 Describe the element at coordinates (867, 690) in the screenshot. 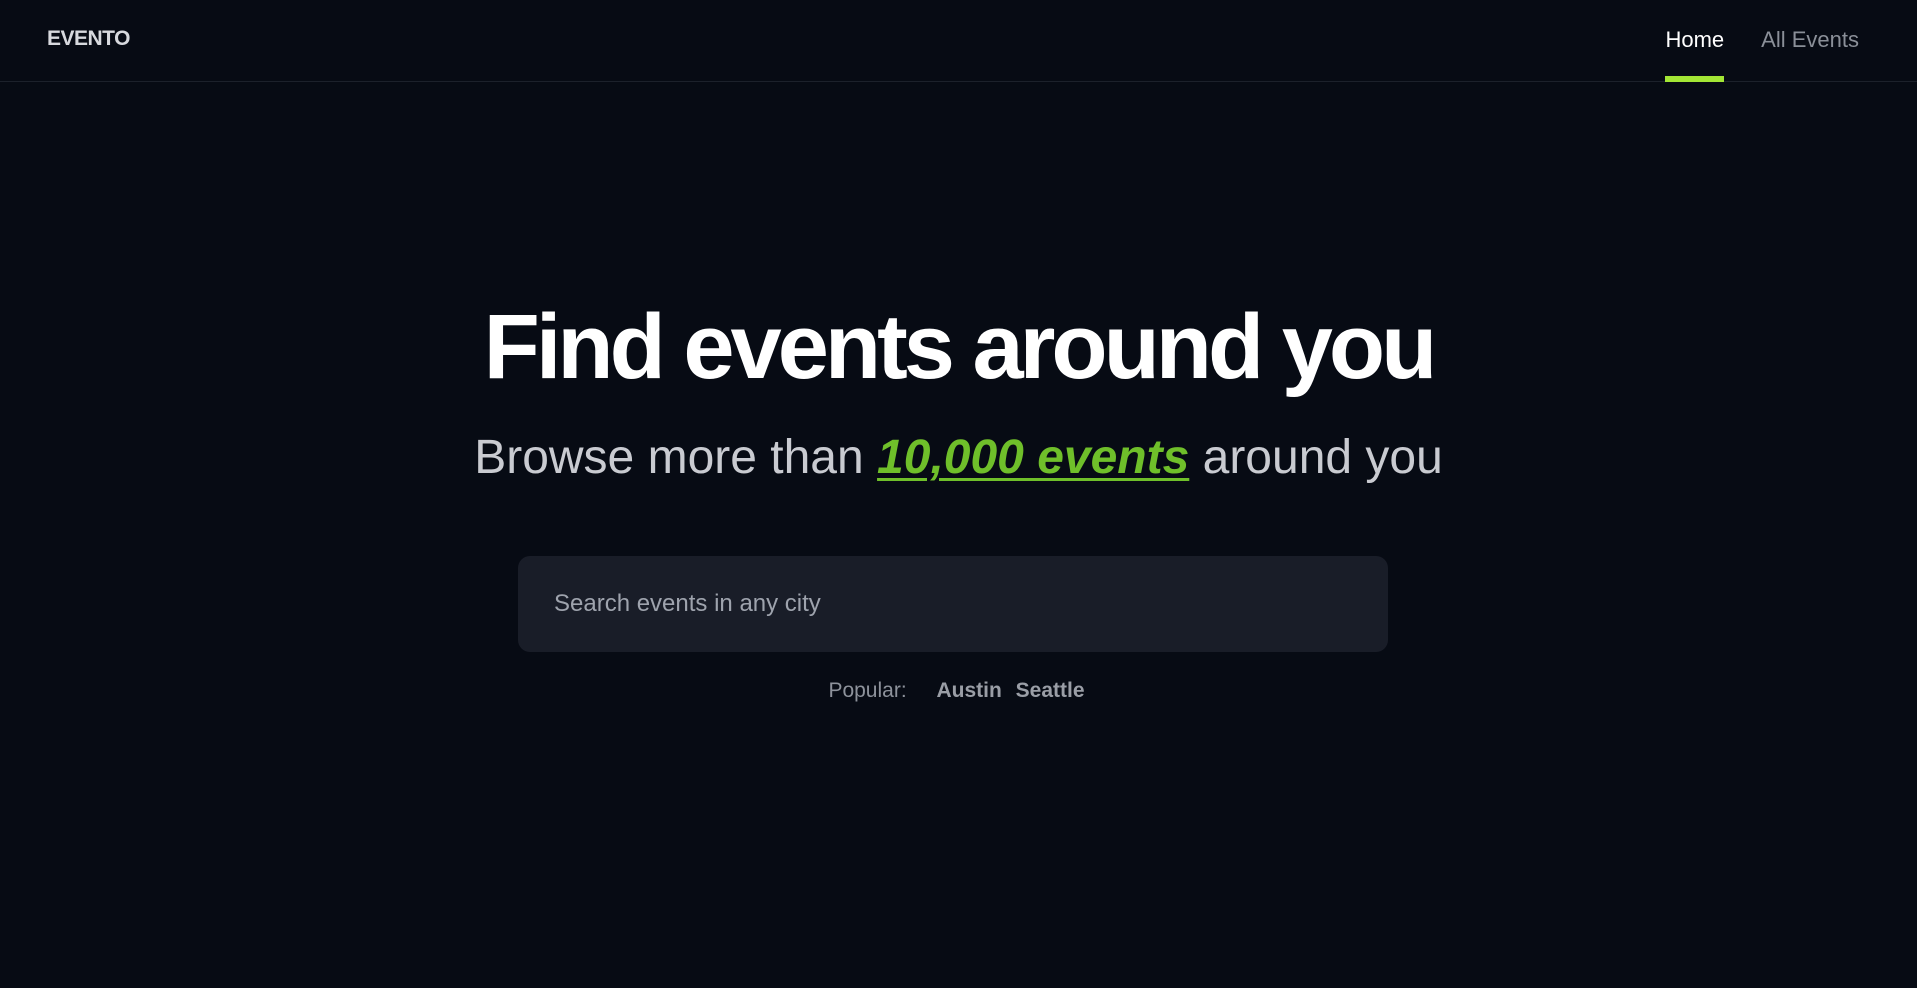

I see `popular-label: Popular:` at that location.